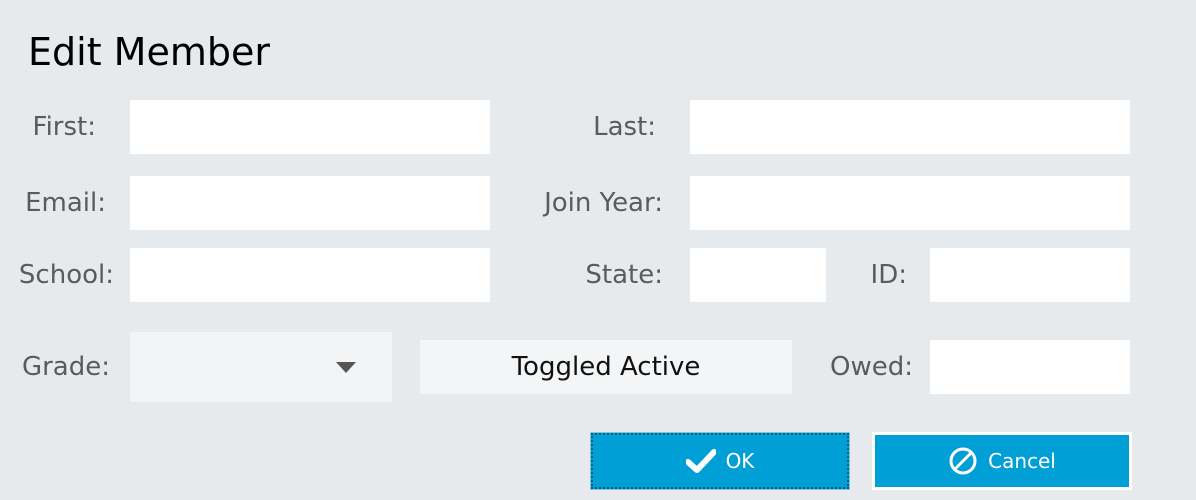 The image size is (1196, 500). What do you see at coordinates (700, 461) in the screenshot?
I see `checkmark-icon` at bounding box center [700, 461].